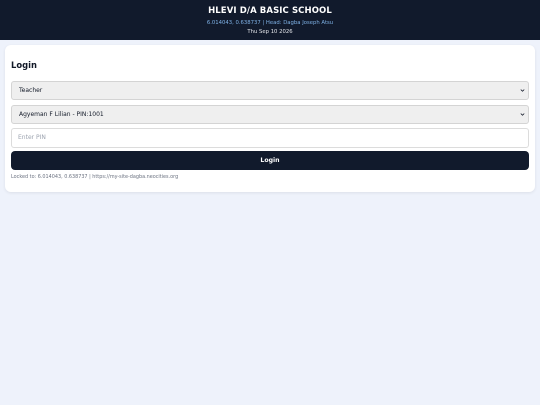 The image size is (540, 405). What do you see at coordinates (270, 11) in the screenshot?
I see `school-name: HLEVI D/A BASIC SCHOOL` at bounding box center [270, 11].